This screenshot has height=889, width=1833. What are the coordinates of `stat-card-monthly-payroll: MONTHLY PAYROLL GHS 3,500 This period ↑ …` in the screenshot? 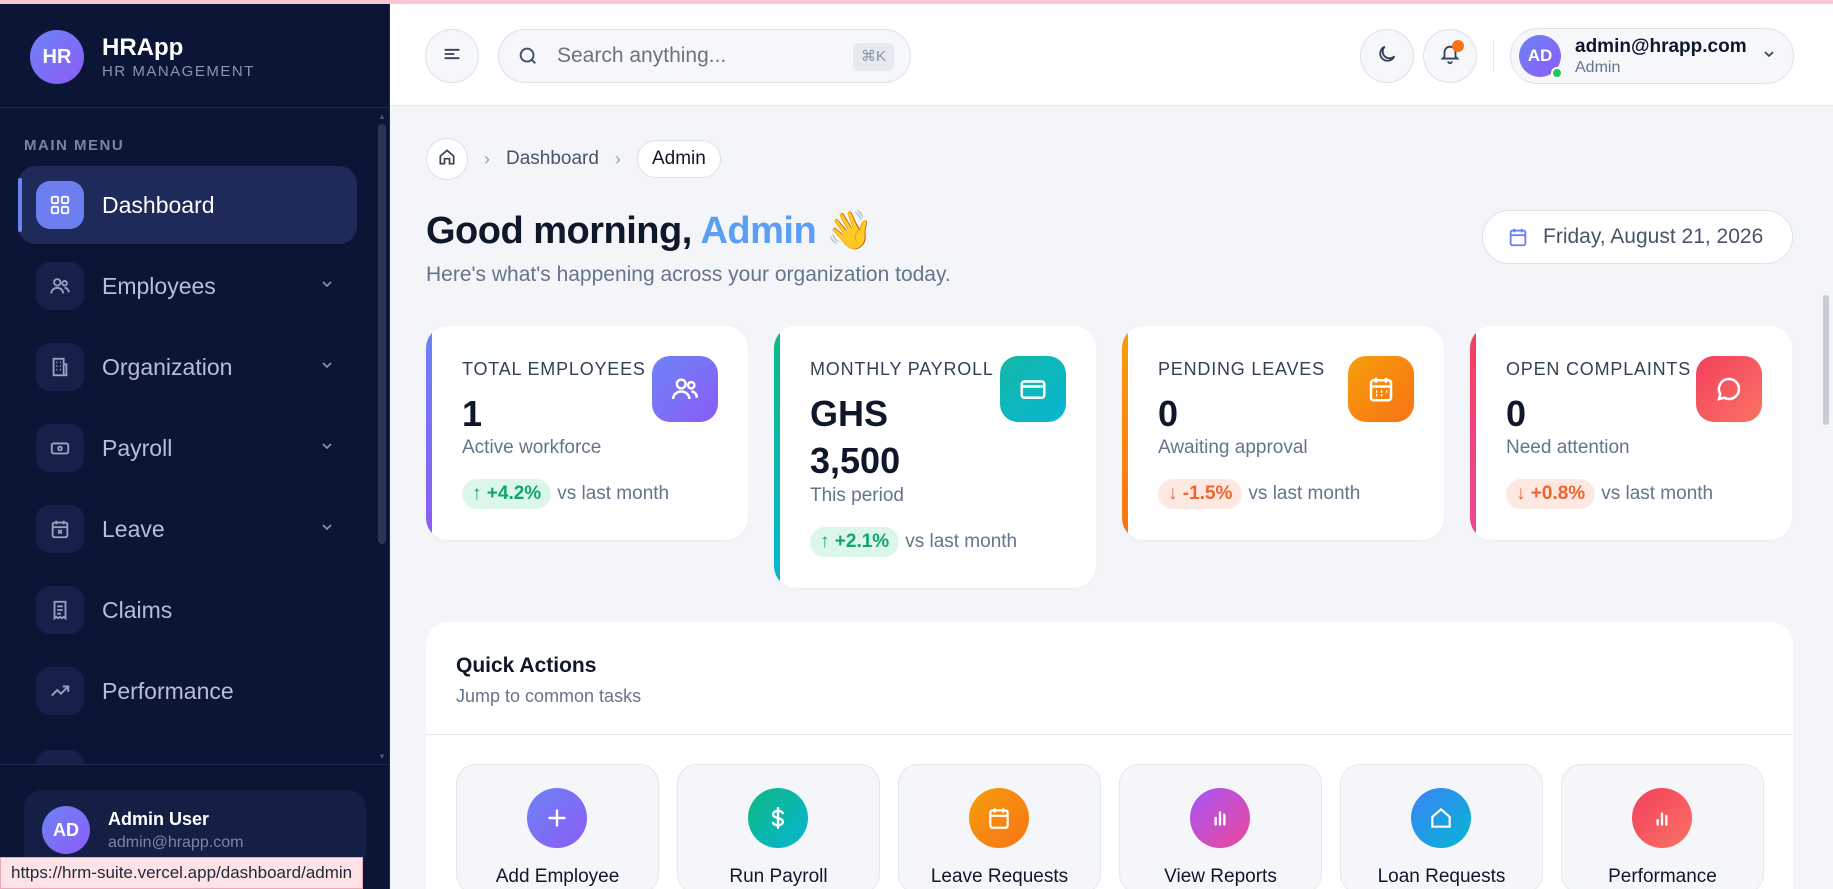 It's located at (935, 457).